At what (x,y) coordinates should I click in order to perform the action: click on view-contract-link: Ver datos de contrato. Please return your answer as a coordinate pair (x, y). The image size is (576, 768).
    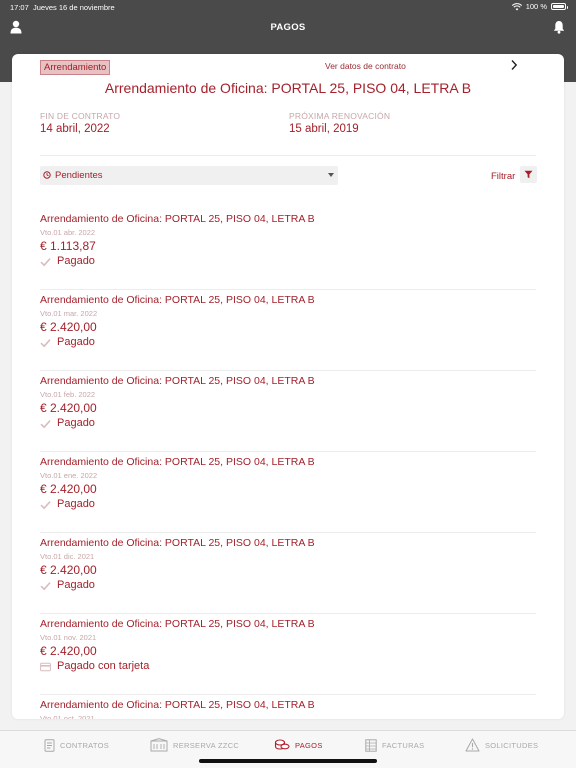
    Looking at the image, I should click on (365, 66).